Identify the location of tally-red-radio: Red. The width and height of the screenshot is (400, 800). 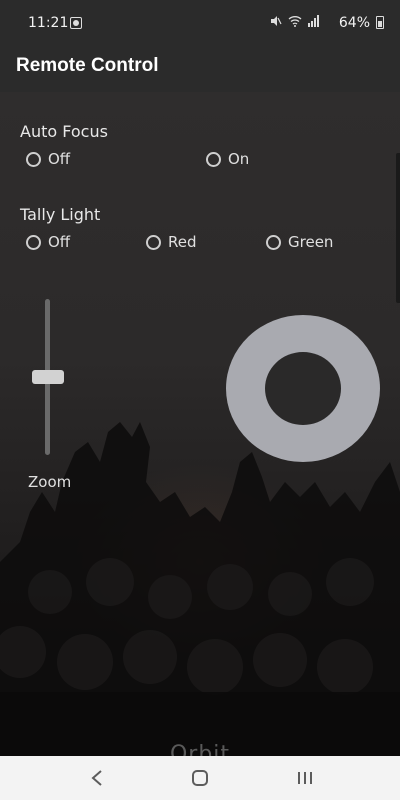
(171, 242).